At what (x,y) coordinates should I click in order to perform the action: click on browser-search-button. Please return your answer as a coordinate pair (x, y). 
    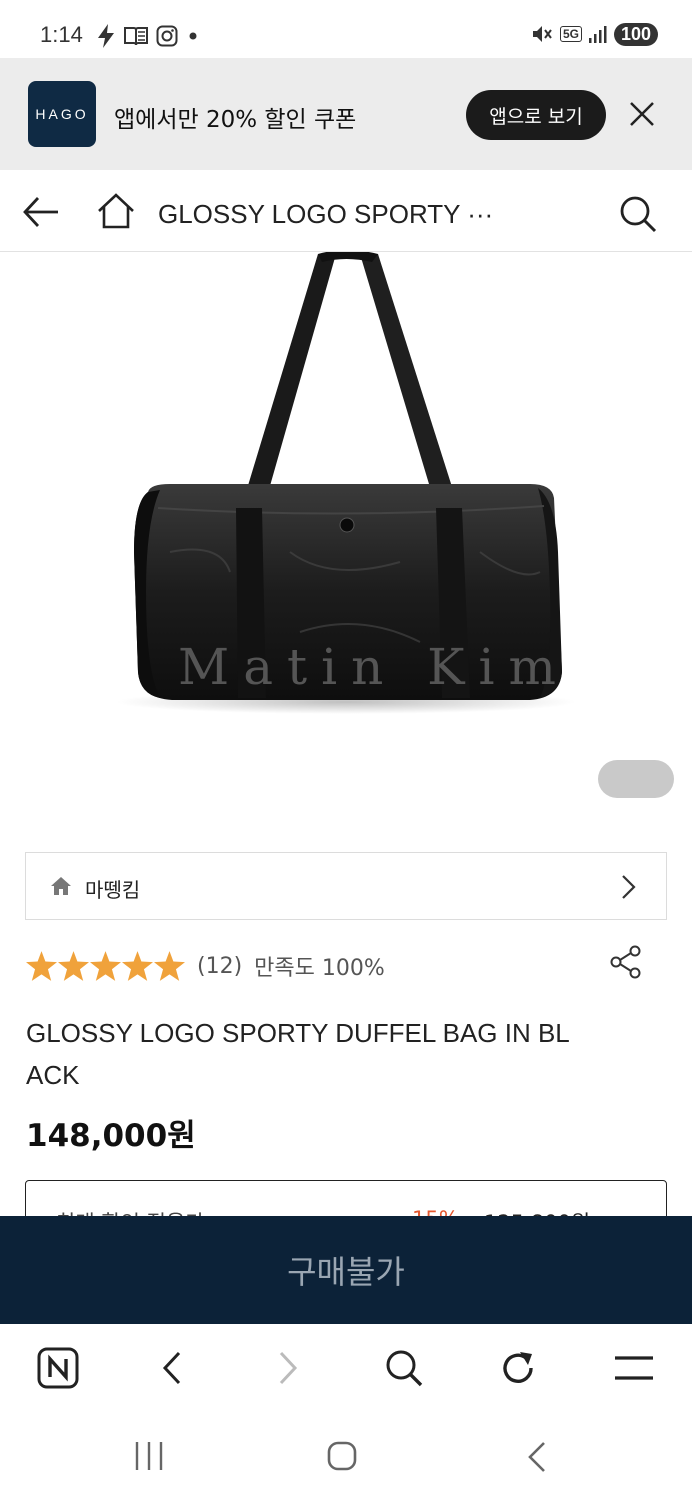
    Looking at the image, I should click on (404, 1368).